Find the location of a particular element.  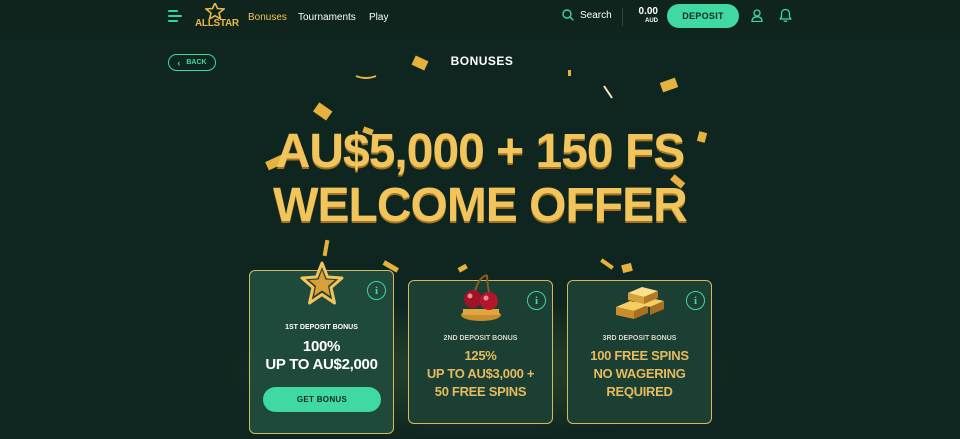

bonus-label: 2ND DEPOSIT BONUS is located at coordinates (480, 338).